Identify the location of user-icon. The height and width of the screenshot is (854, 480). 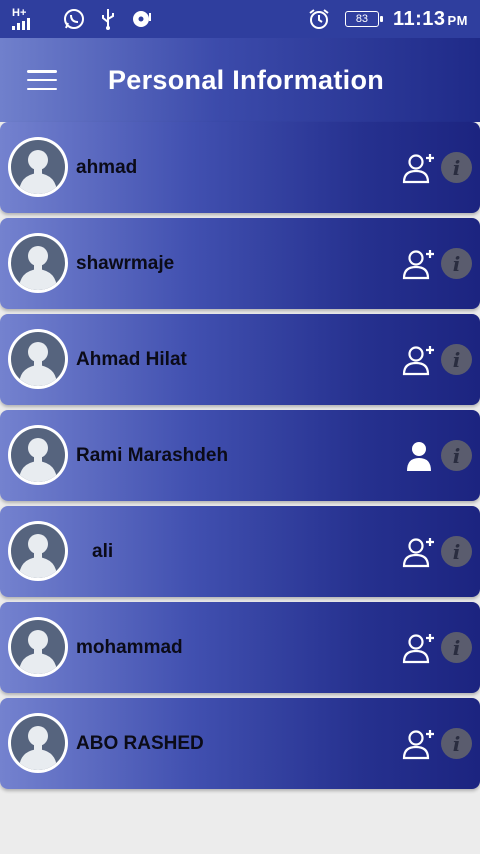
(419, 459).